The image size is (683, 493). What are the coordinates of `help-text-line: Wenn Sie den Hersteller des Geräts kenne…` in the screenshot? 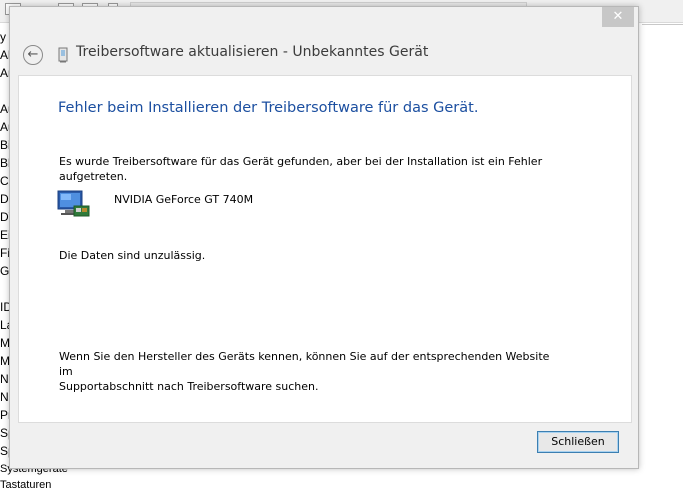 It's located at (304, 364).